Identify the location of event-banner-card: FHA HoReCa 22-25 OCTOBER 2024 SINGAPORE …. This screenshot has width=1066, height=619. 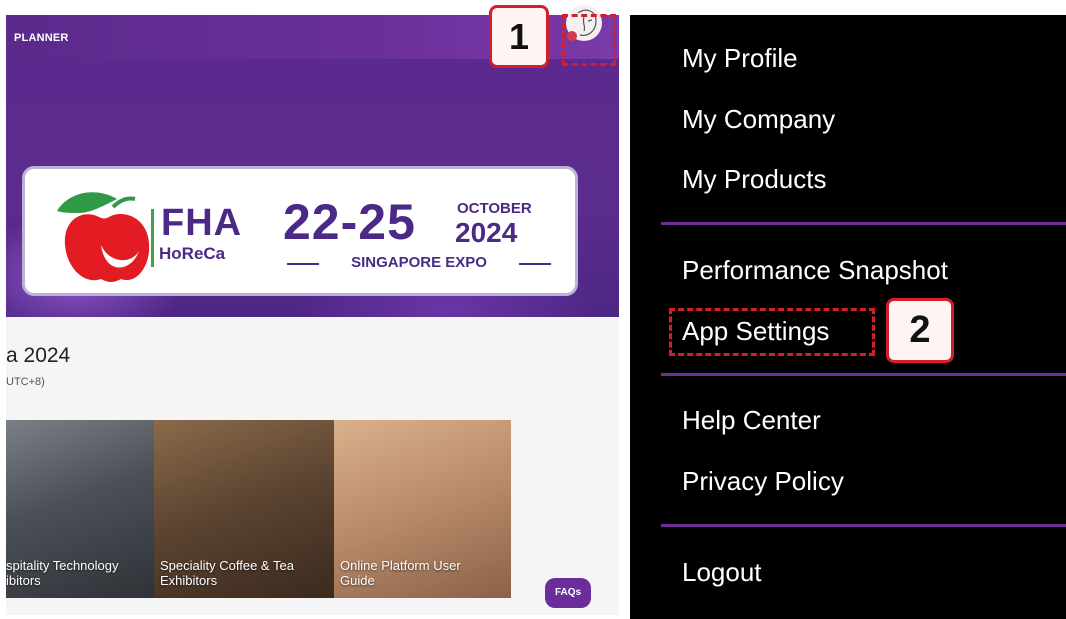
(300, 231).